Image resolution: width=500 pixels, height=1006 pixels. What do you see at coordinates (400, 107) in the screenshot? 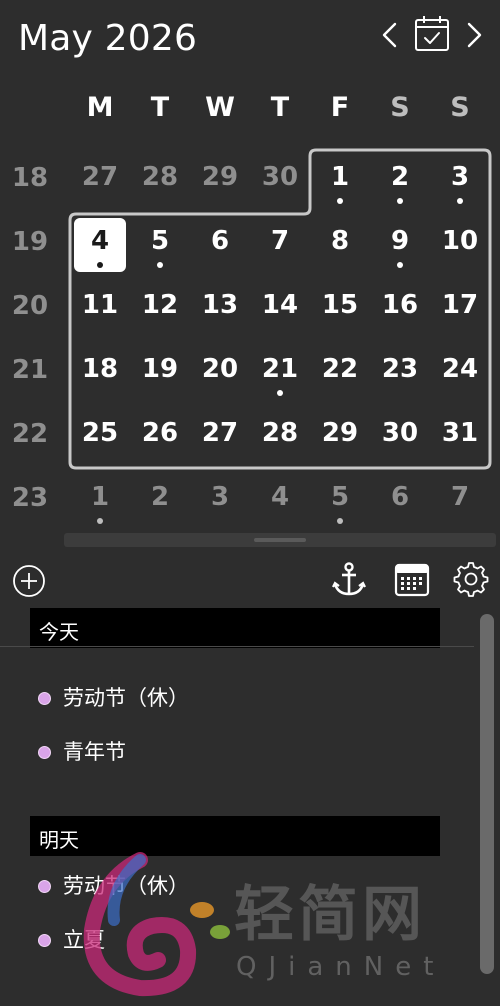
I see `weekday-label: S` at bounding box center [400, 107].